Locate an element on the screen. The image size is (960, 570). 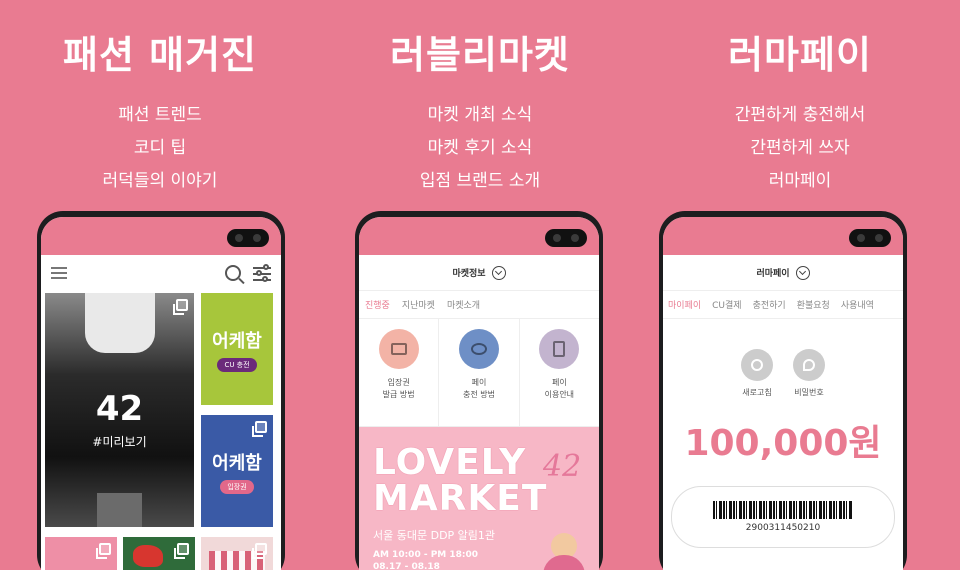
service-label: 발급 방법 is located at coordinates (398, 394).